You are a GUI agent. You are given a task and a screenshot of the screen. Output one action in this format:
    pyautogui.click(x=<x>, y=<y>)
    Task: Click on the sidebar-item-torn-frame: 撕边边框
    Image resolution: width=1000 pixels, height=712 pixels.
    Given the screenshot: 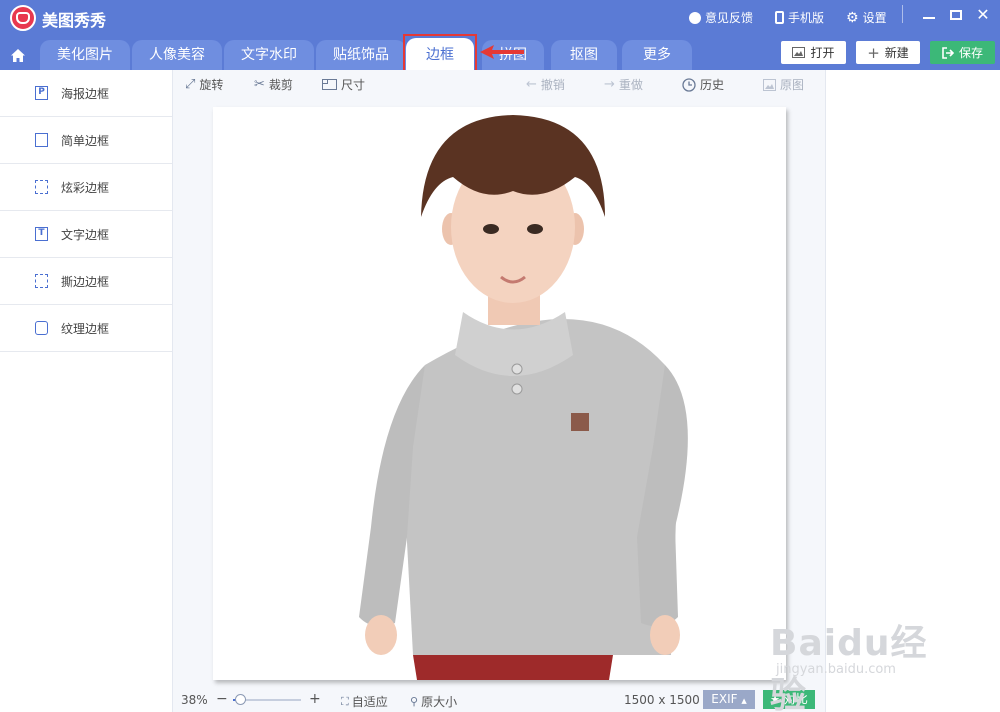 What is the action you would take?
    pyautogui.click(x=86, y=281)
    